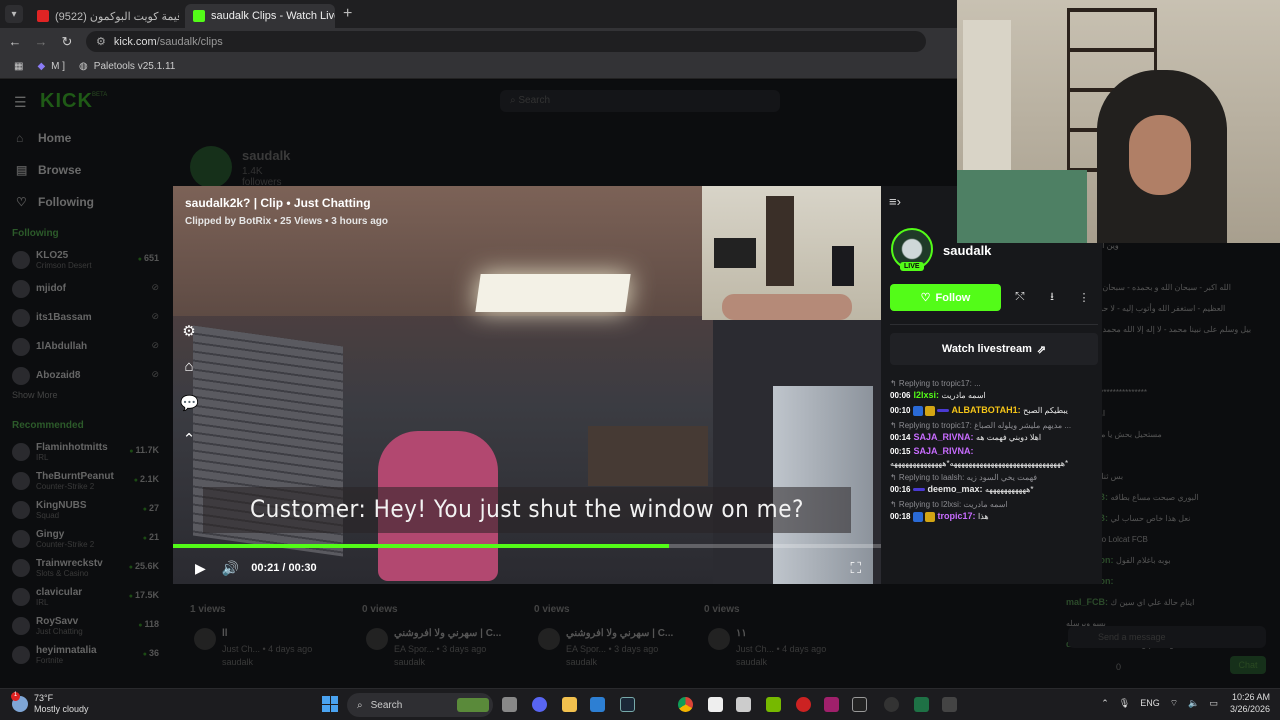 The width and height of the screenshot is (1280, 720). I want to click on language-indicator: ENG, so click(1150, 703).